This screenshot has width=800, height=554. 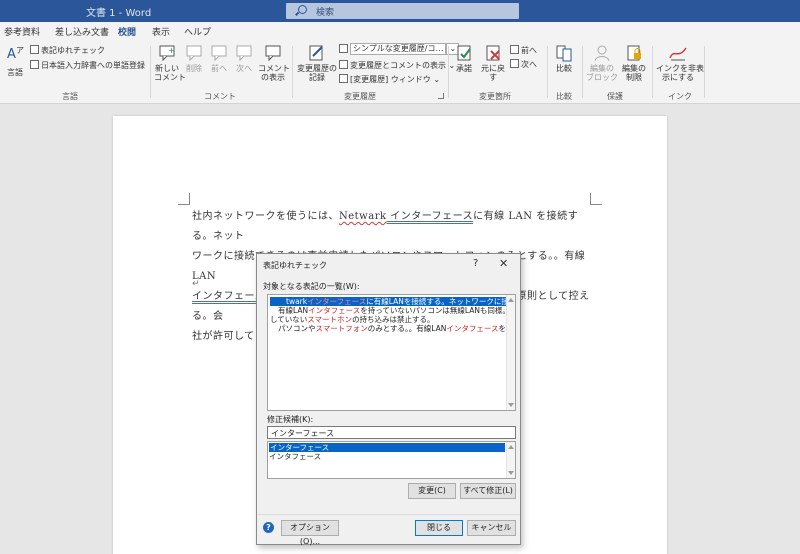 I want to click on close-icon: ✕, so click(x=503, y=263).